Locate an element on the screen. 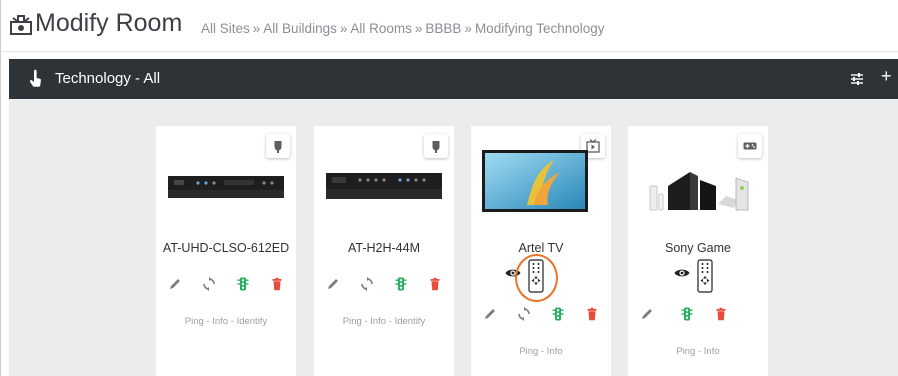  remote-control-icon is located at coordinates (705, 276).